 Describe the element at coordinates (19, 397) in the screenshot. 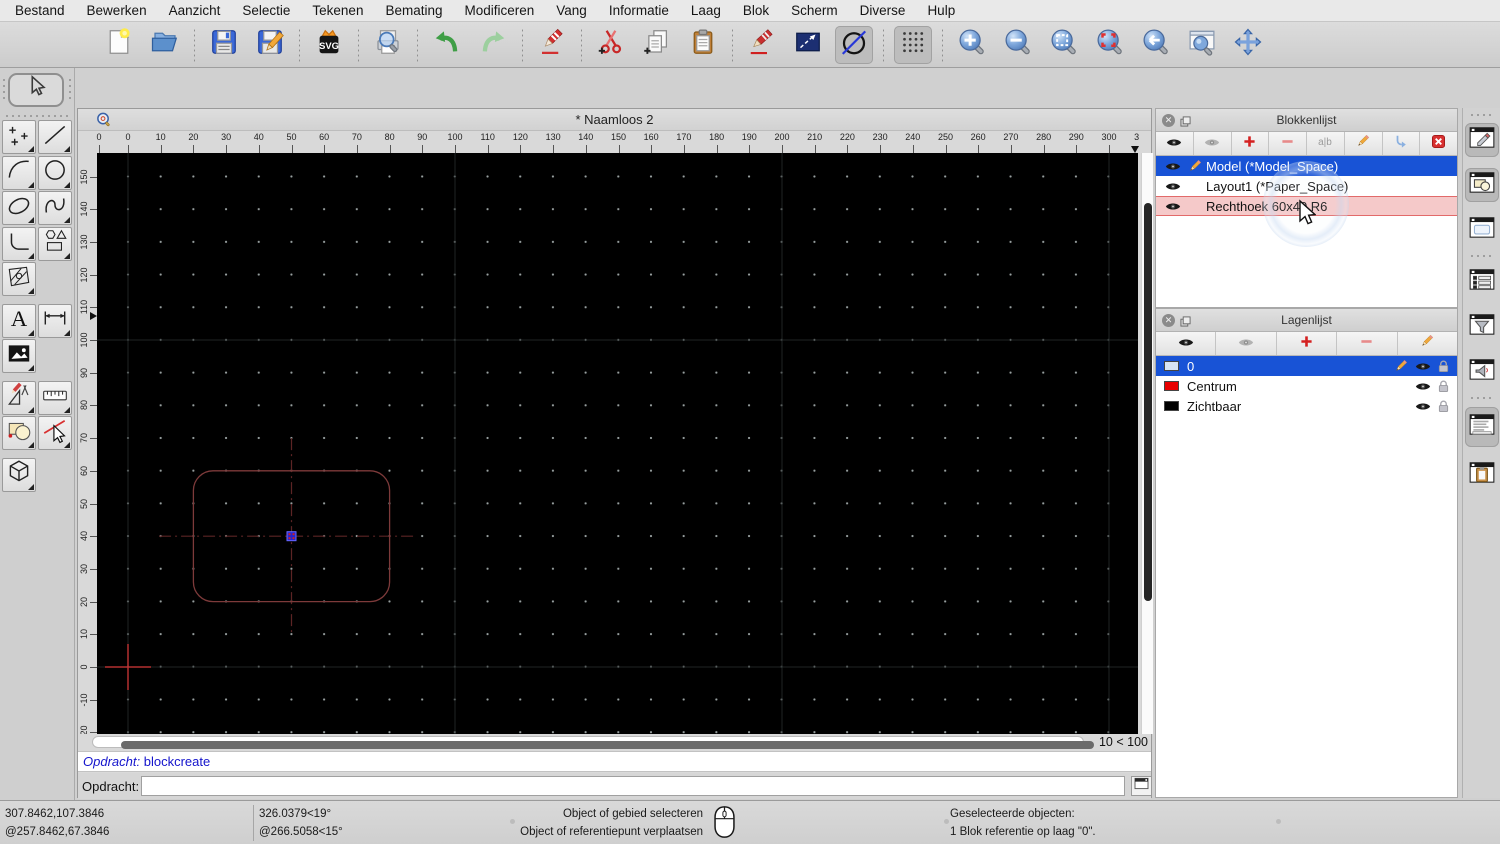

I see `modify-tool-button` at that location.